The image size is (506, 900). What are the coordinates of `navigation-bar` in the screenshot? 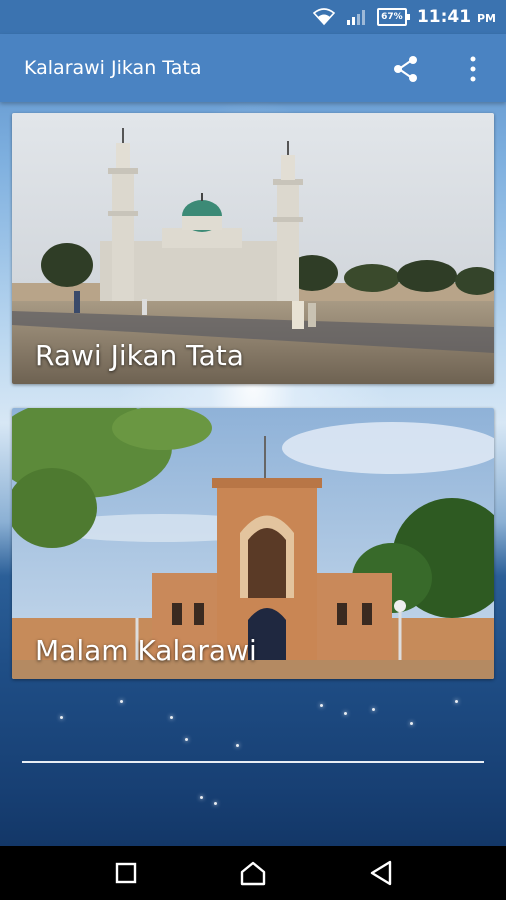 It's located at (253, 873).